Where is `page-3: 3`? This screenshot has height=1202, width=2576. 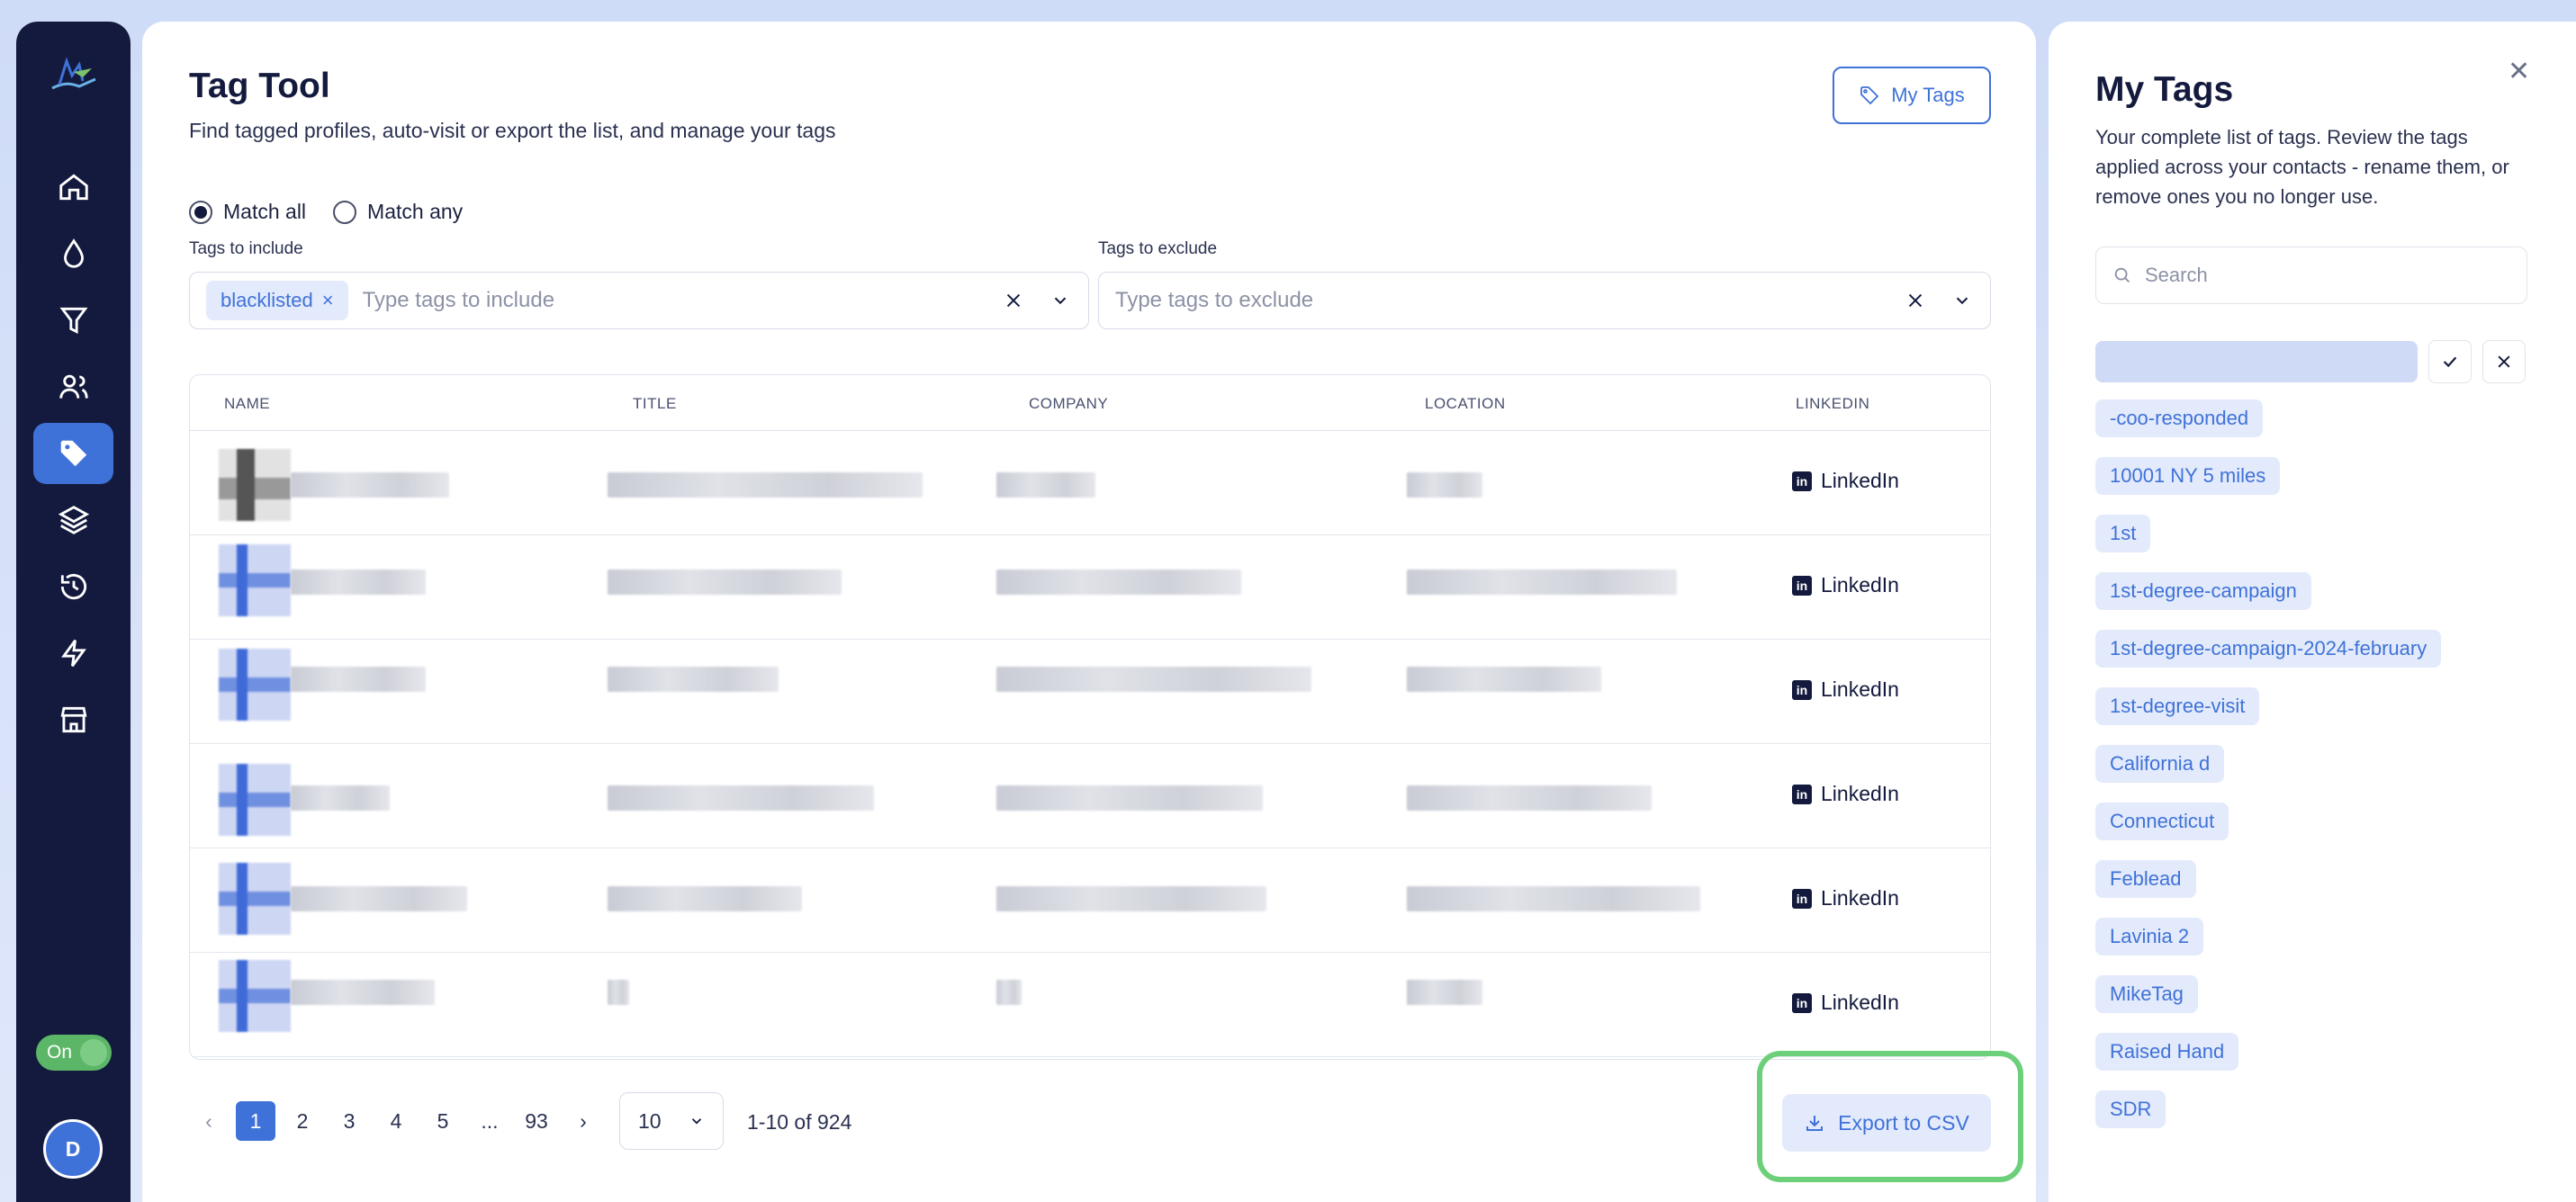
page-3: 3 is located at coordinates (349, 1121).